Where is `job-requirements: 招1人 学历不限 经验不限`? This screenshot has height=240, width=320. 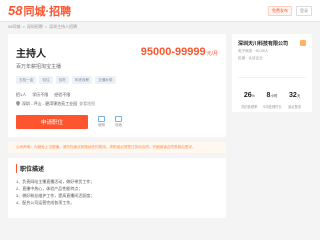
job-requirements: 招1人 学历不限 经验不限 is located at coordinates (117, 95).